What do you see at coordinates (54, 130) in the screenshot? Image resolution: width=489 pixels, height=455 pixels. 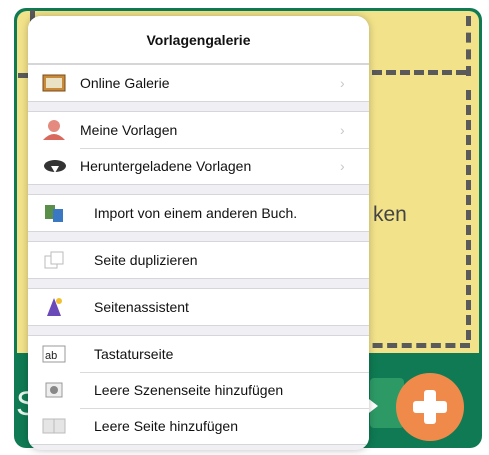 I see `person-icon` at bounding box center [54, 130].